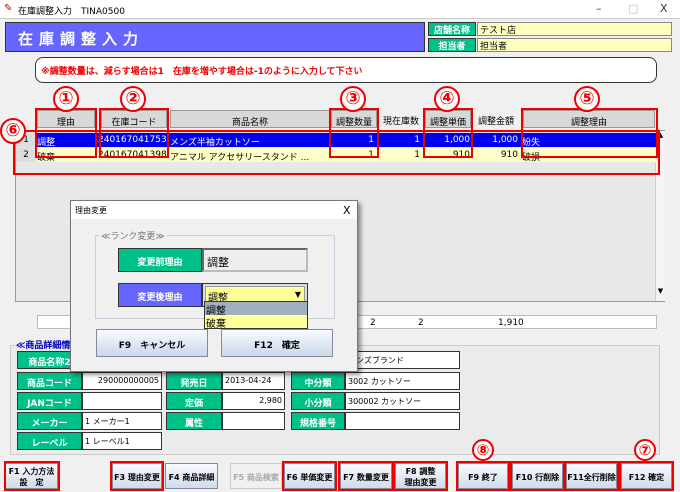  I want to click on f5-product-search-button: F5 商品検索, so click(256, 476).